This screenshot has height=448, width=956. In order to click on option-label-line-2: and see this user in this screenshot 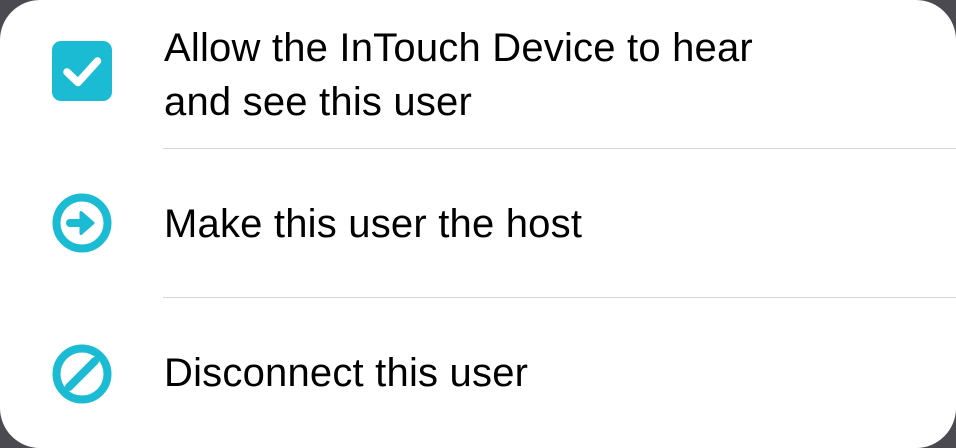, I will do `click(318, 102)`.